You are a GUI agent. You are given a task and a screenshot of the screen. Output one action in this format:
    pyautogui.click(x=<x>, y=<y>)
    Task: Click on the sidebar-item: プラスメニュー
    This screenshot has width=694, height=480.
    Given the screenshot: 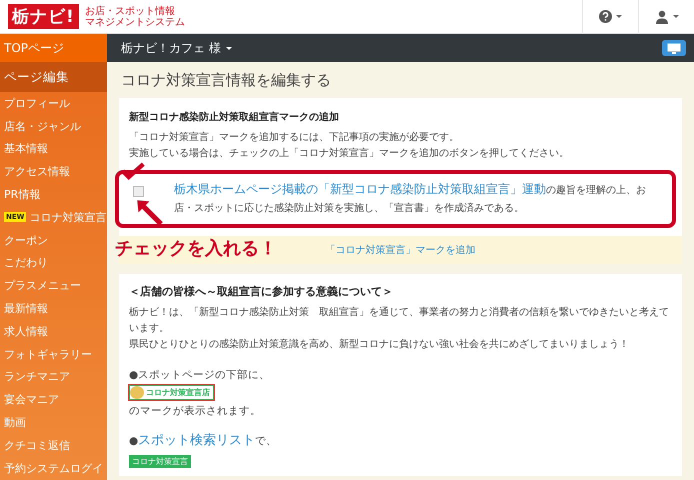 What is the action you would take?
    pyautogui.click(x=53, y=286)
    